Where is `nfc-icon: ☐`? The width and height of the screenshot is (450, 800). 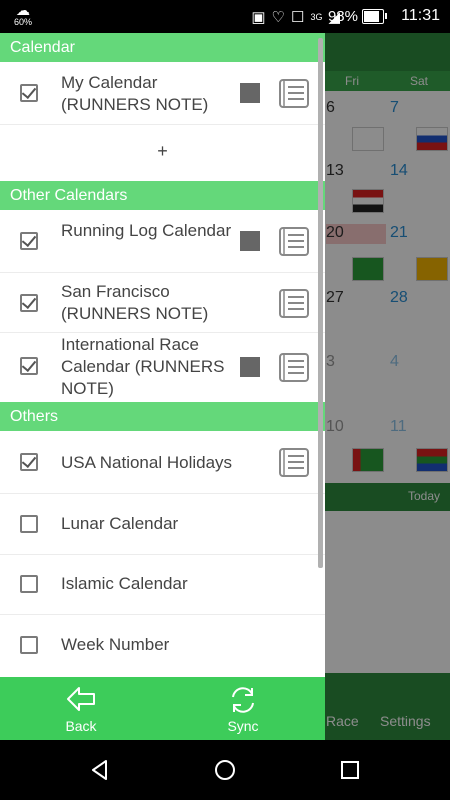 nfc-icon: ☐ is located at coordinates (297, 17).